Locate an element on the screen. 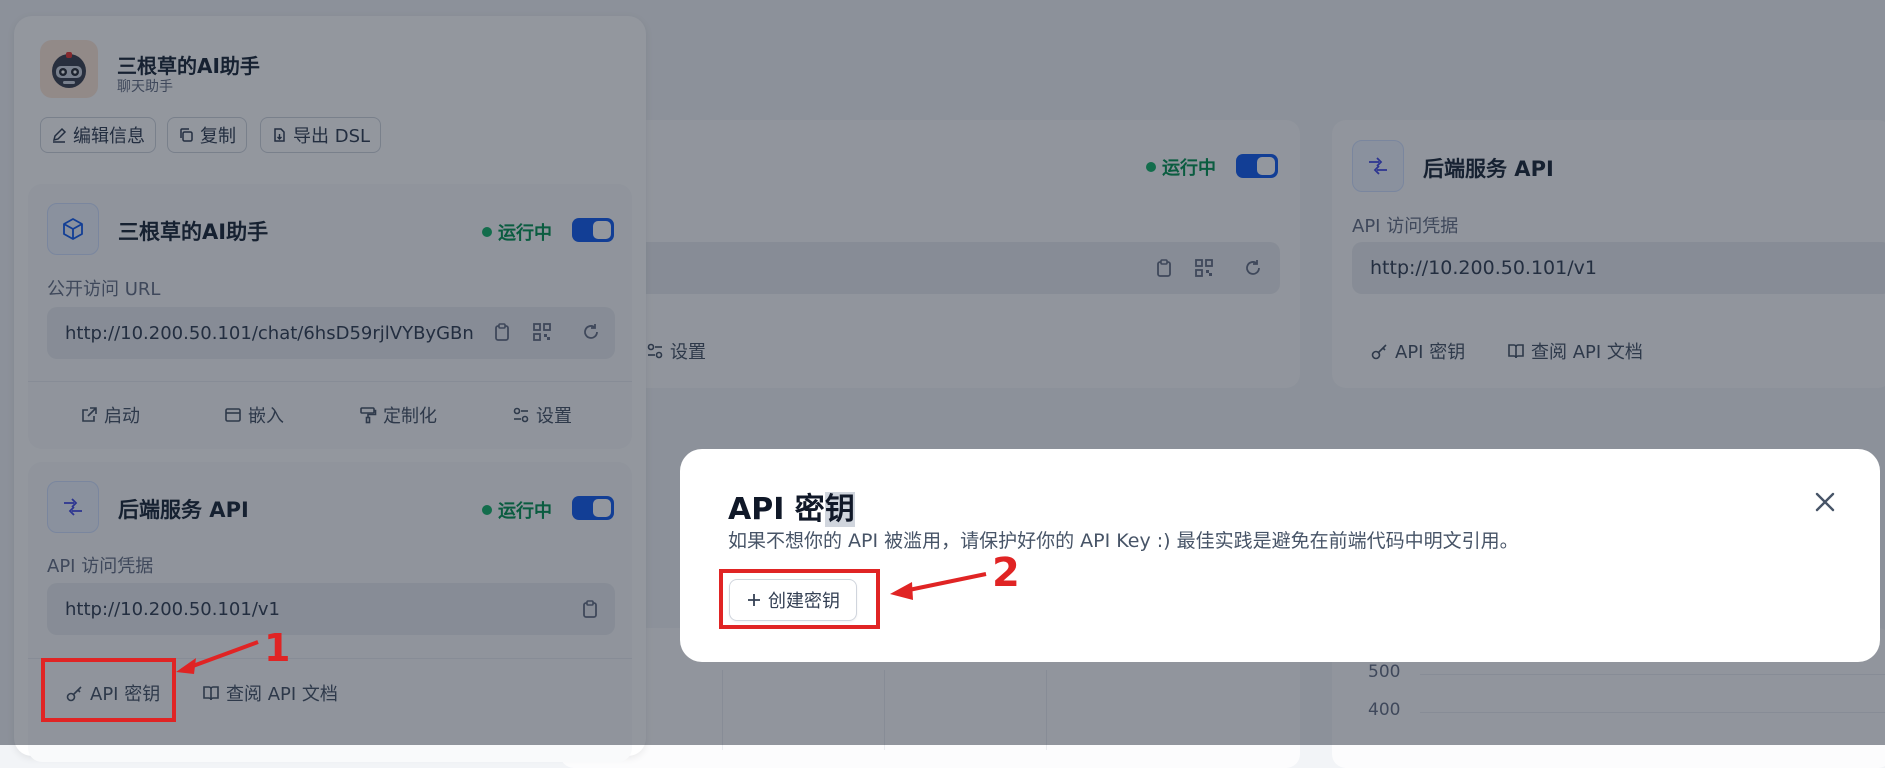 This screenshot has height=768, width=1885. annotation-step-1: 1 is located at coordinates (277, 648).